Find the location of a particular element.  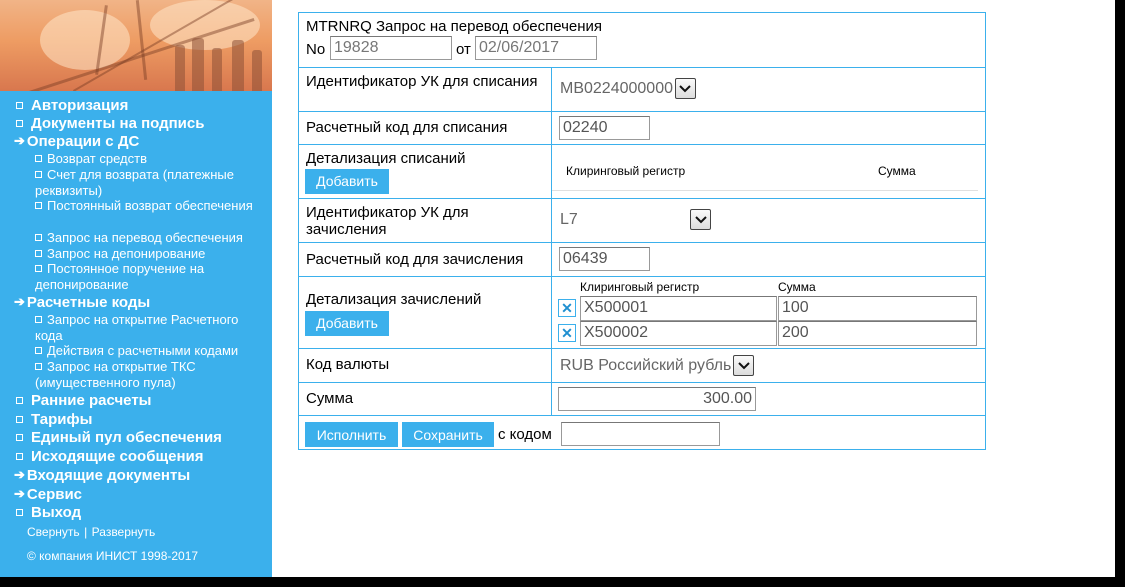

save-button: Сохранить is located at coordinates (448, 434).